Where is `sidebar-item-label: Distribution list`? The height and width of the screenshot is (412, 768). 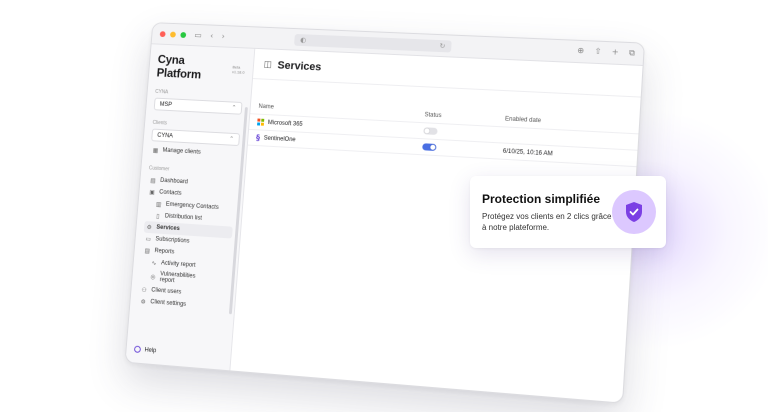
sidebar-item-label: Distribution list is located at coordinates (183, 217).